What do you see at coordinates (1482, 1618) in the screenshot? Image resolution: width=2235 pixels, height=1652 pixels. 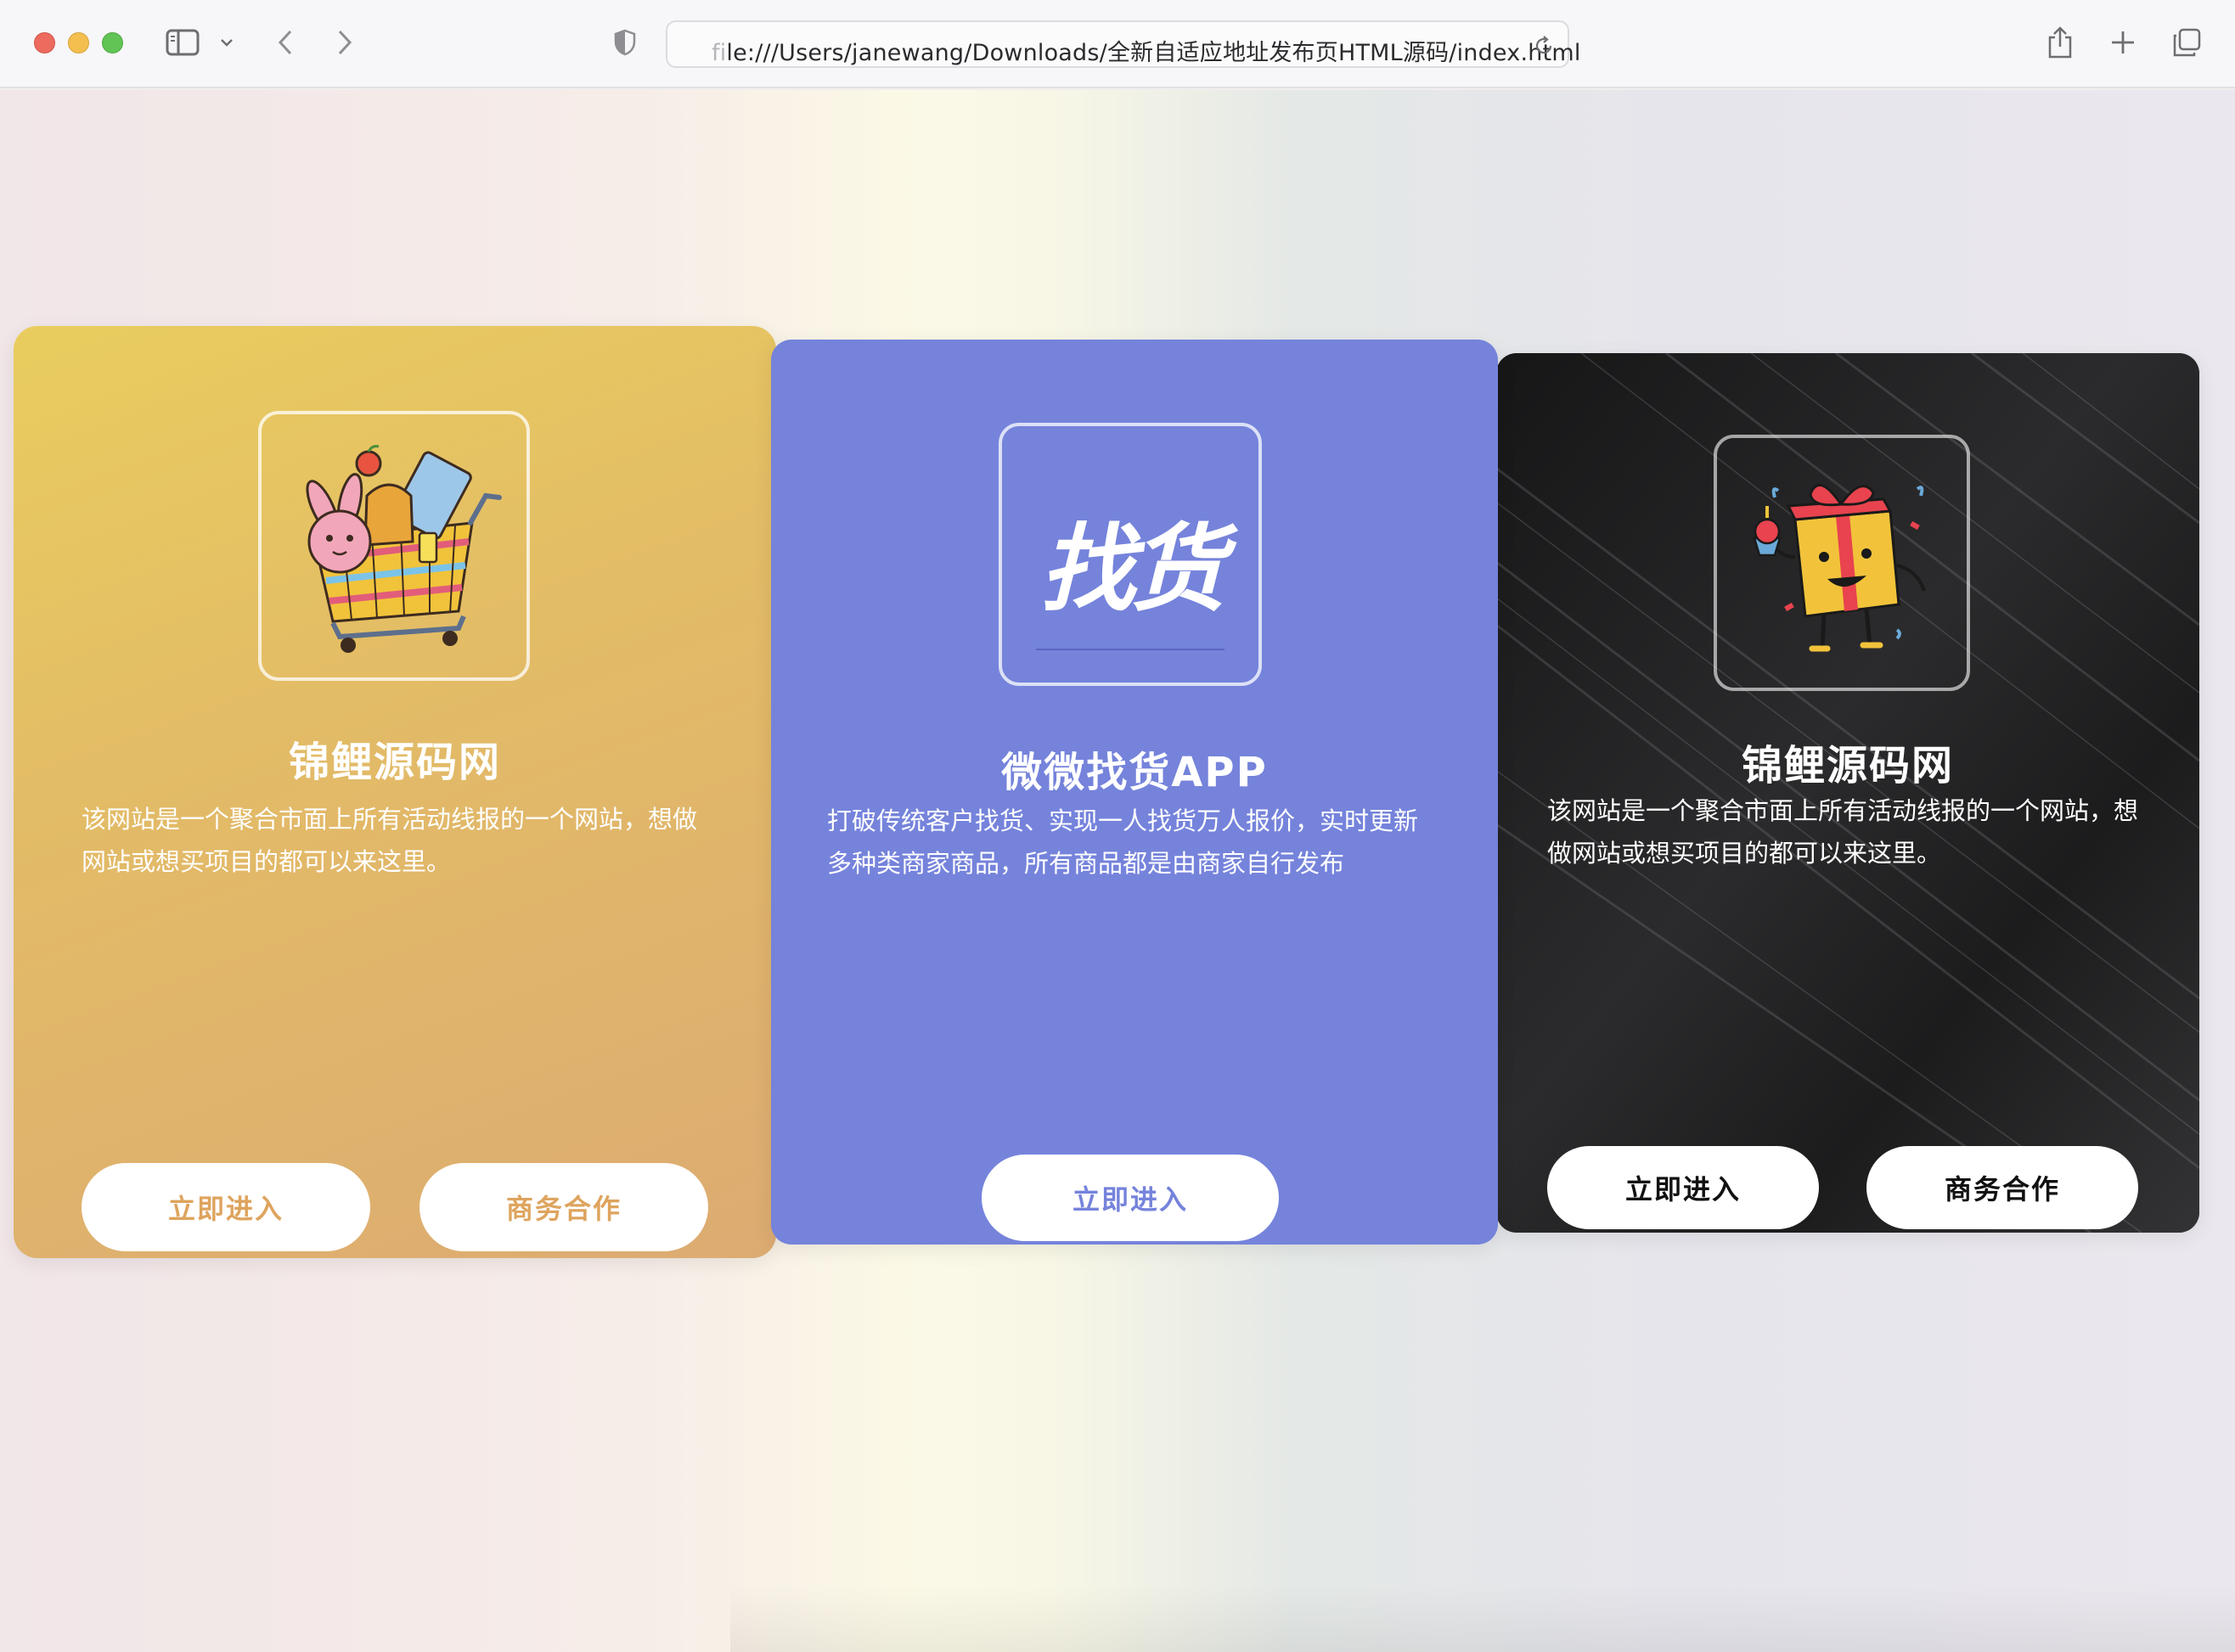 I see `bottom-shade` at bounding box center [1482, 1618].